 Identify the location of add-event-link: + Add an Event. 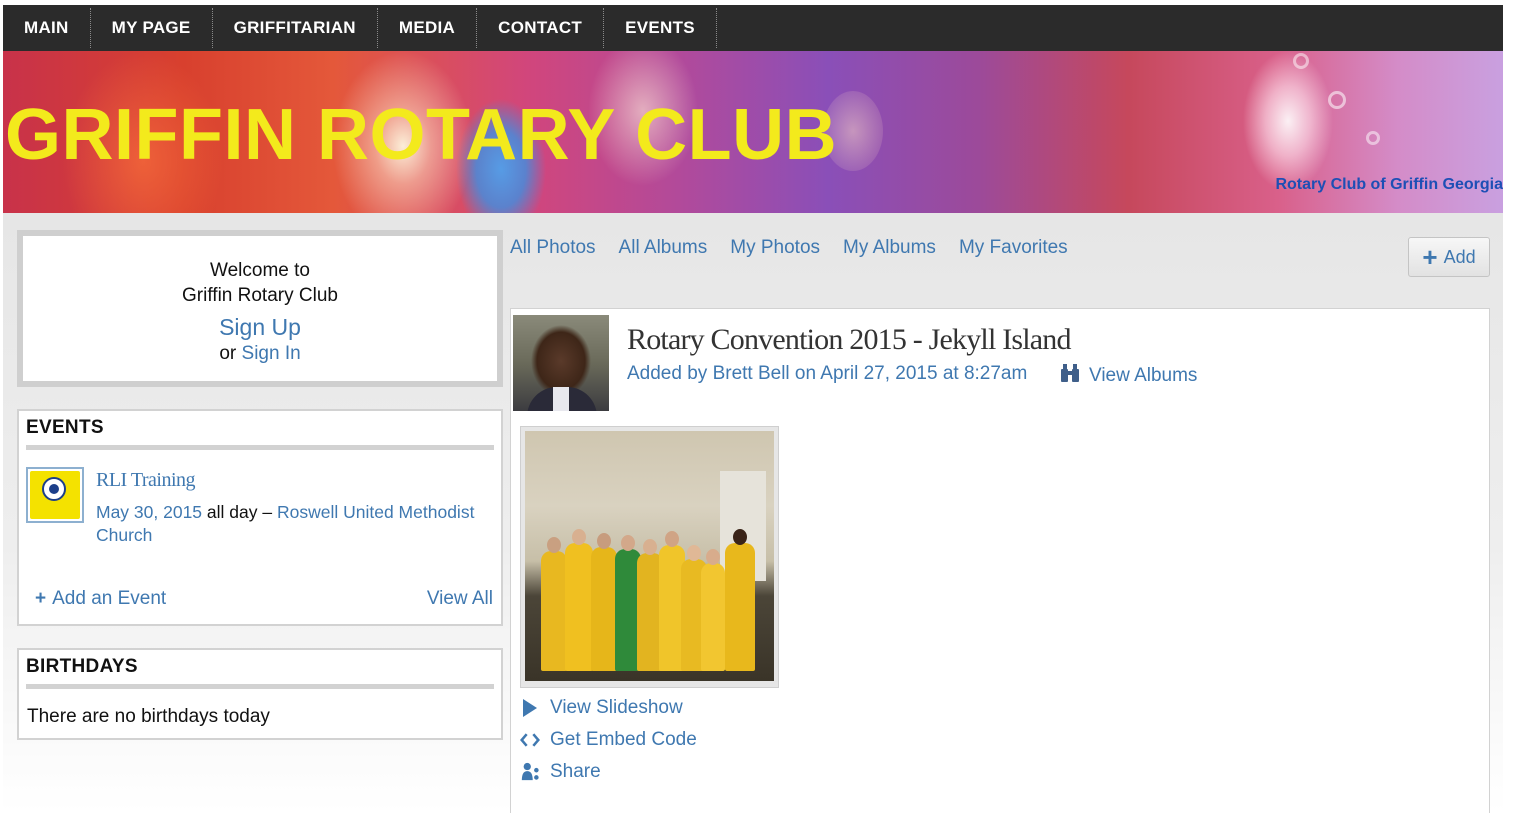
(100, 599).